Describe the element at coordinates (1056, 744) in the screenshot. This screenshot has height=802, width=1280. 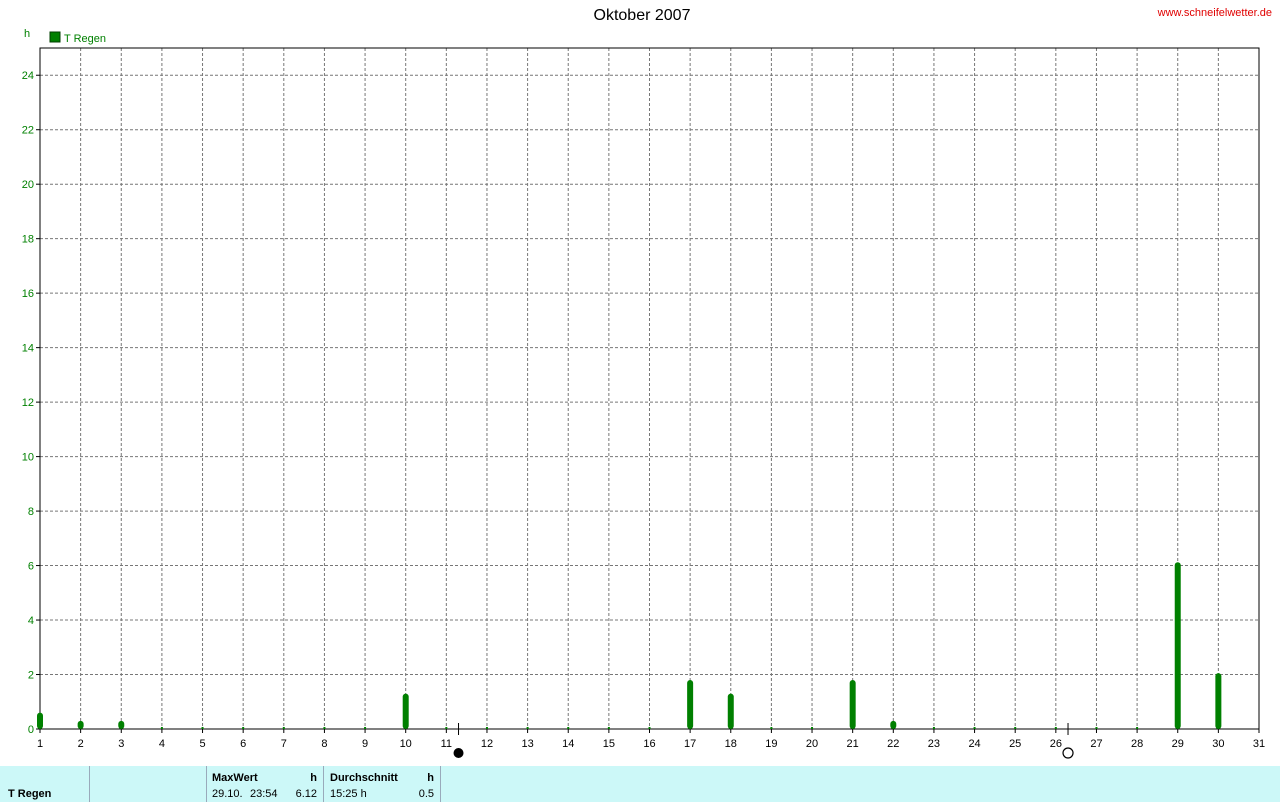
I see `x-tick-label: 26` at that location.